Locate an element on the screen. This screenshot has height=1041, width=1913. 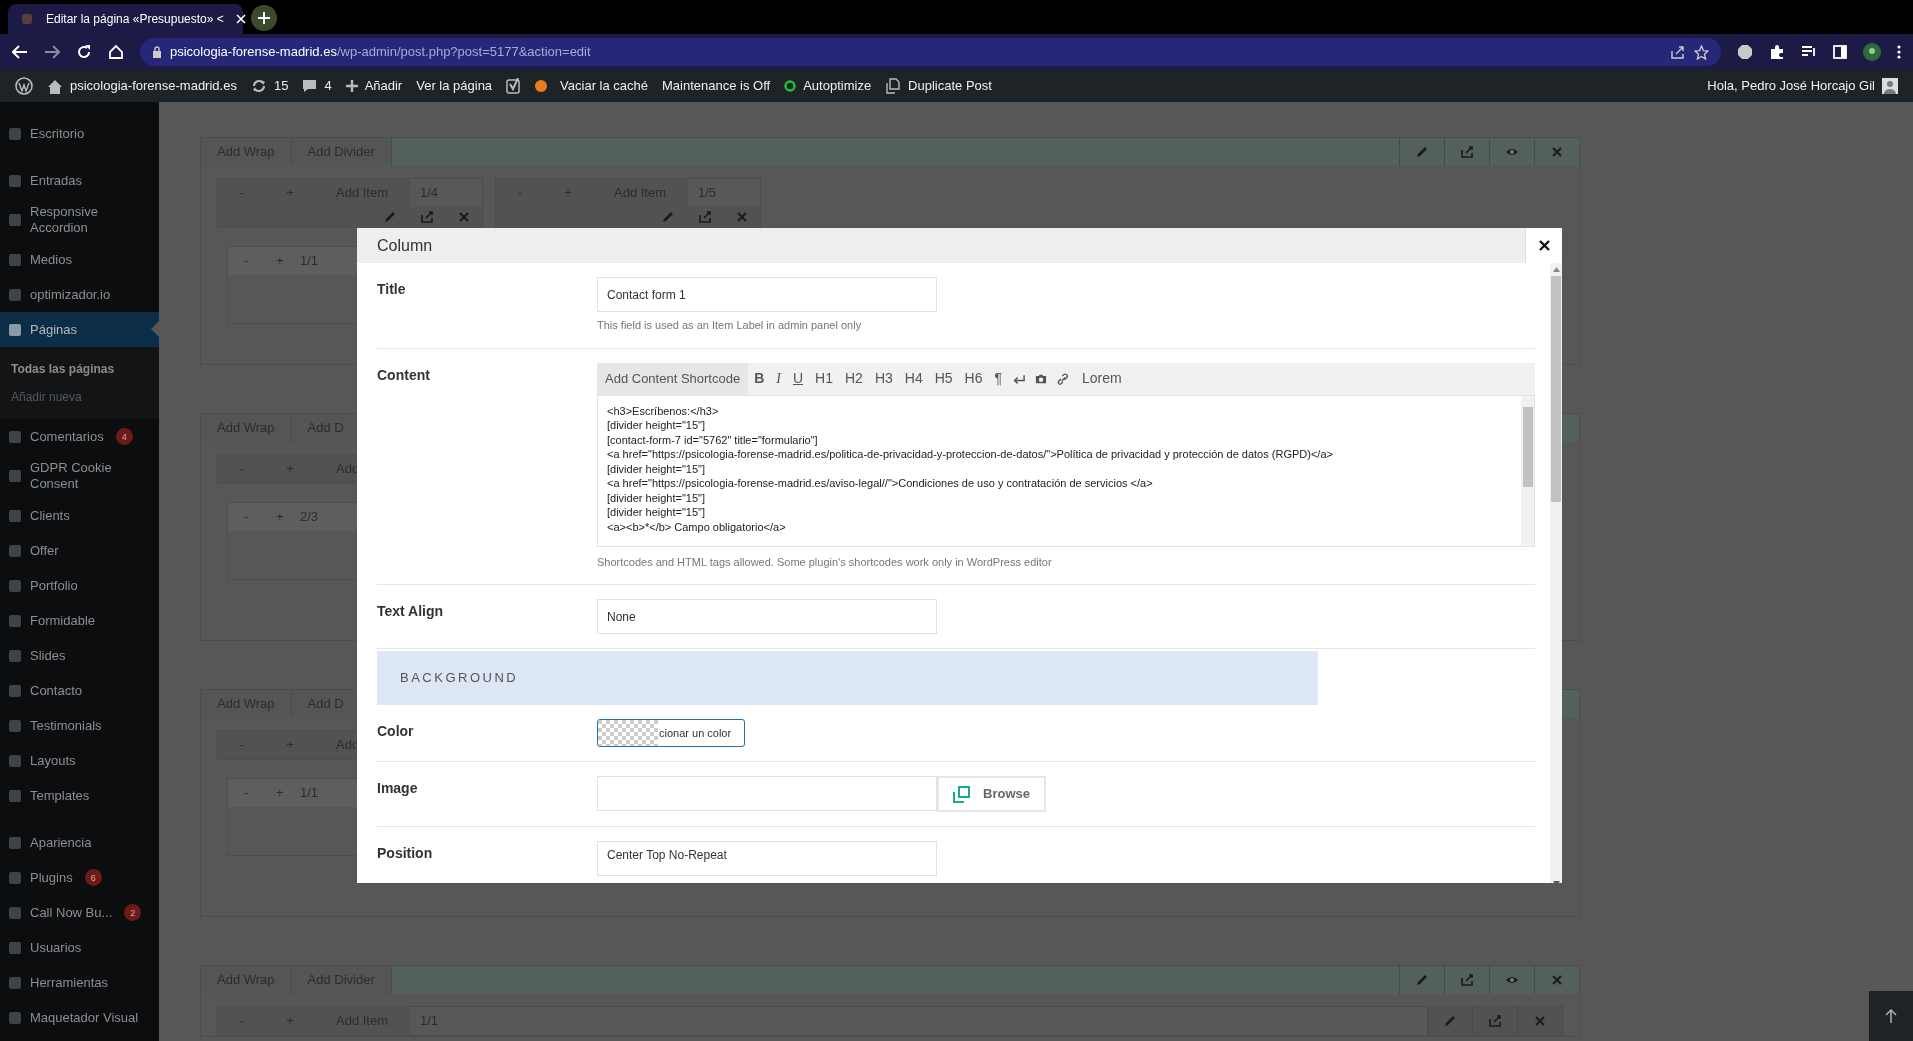
sidebar-item: Maquetador Visual is located at coordinates (79, 1017).